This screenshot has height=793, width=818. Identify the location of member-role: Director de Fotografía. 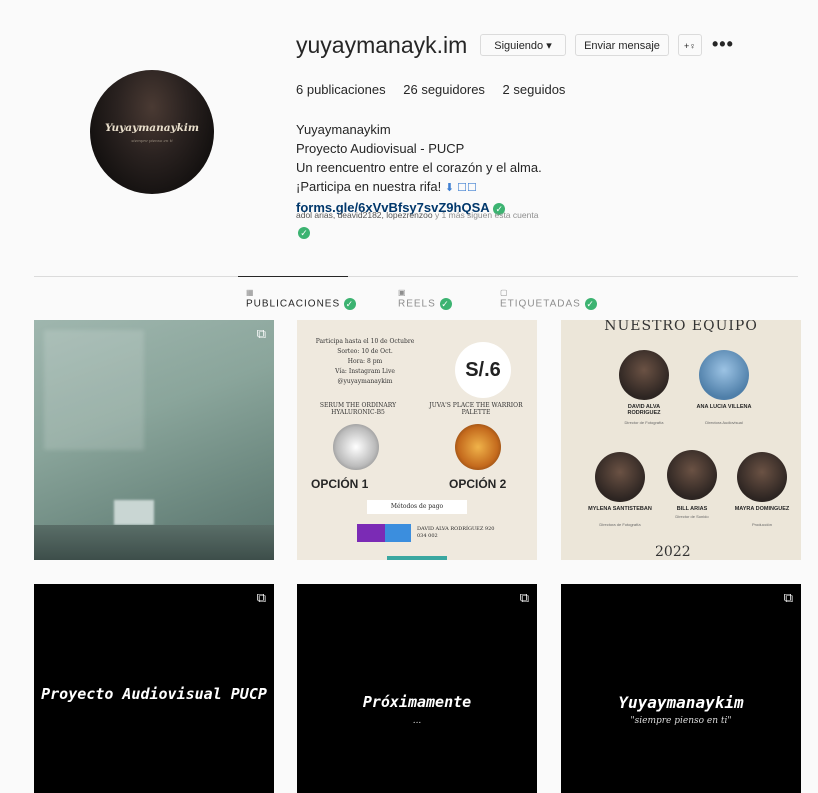
(644, 422).